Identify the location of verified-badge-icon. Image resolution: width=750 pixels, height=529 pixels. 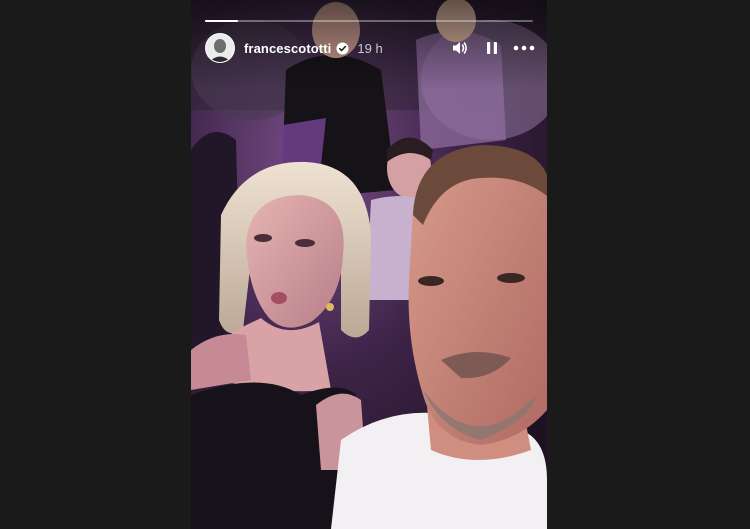
(342, 48).